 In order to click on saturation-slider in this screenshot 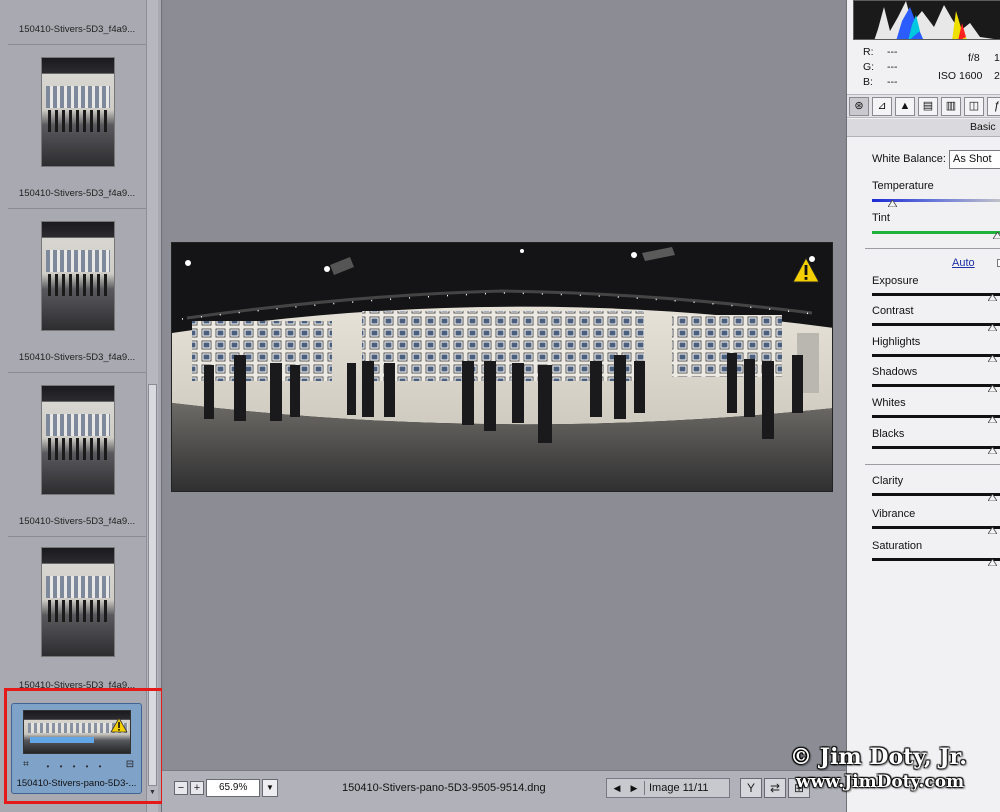, I will do `click(936, 559)`.